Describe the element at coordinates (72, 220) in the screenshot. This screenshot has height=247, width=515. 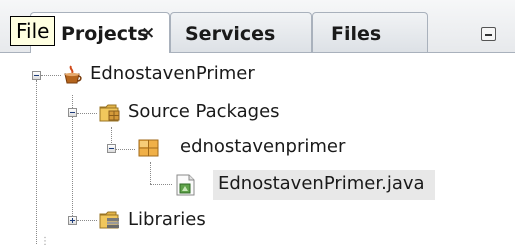
I see `expand-toggle` at that location.